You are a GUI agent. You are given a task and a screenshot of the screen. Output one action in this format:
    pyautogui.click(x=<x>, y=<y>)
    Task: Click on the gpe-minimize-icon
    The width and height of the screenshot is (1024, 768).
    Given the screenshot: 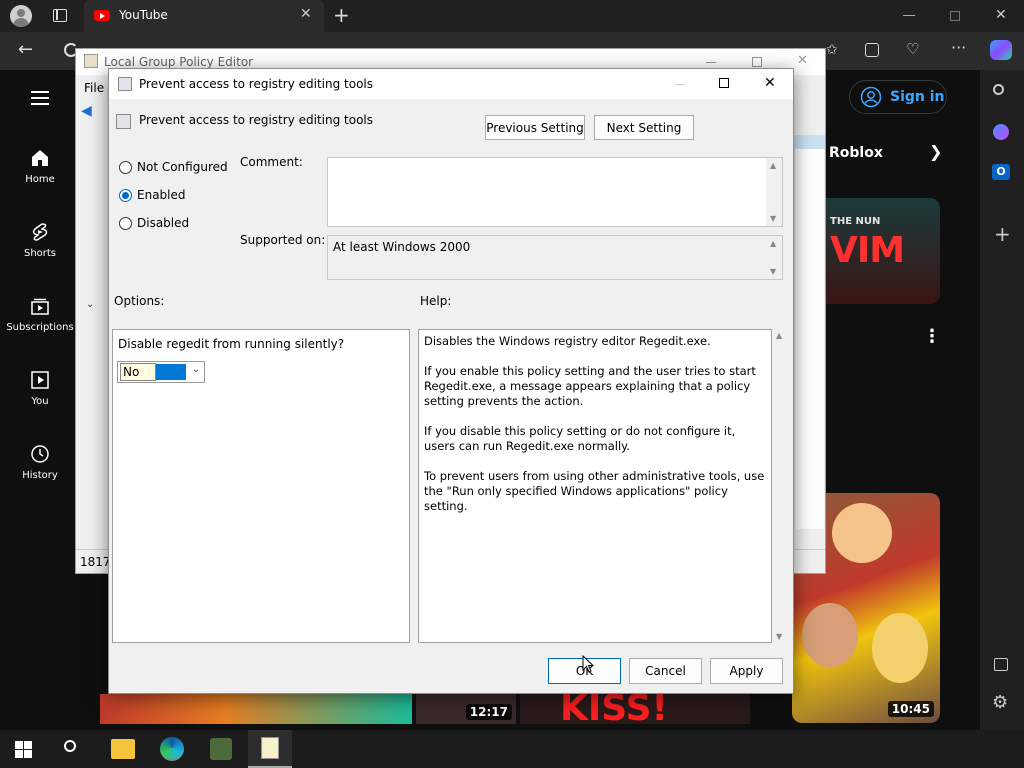 What is the action you would take?
    pyautogui.click(x=711, y=62)
    